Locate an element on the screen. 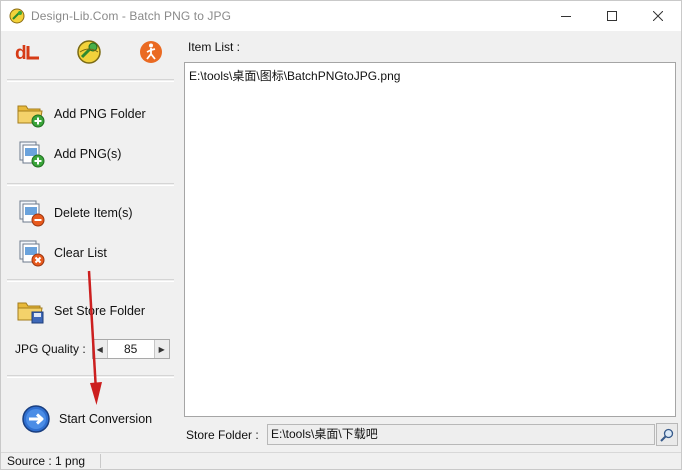 The width and height of the screenshot is (682, 470). close-button is located at coordinates (658, 16).